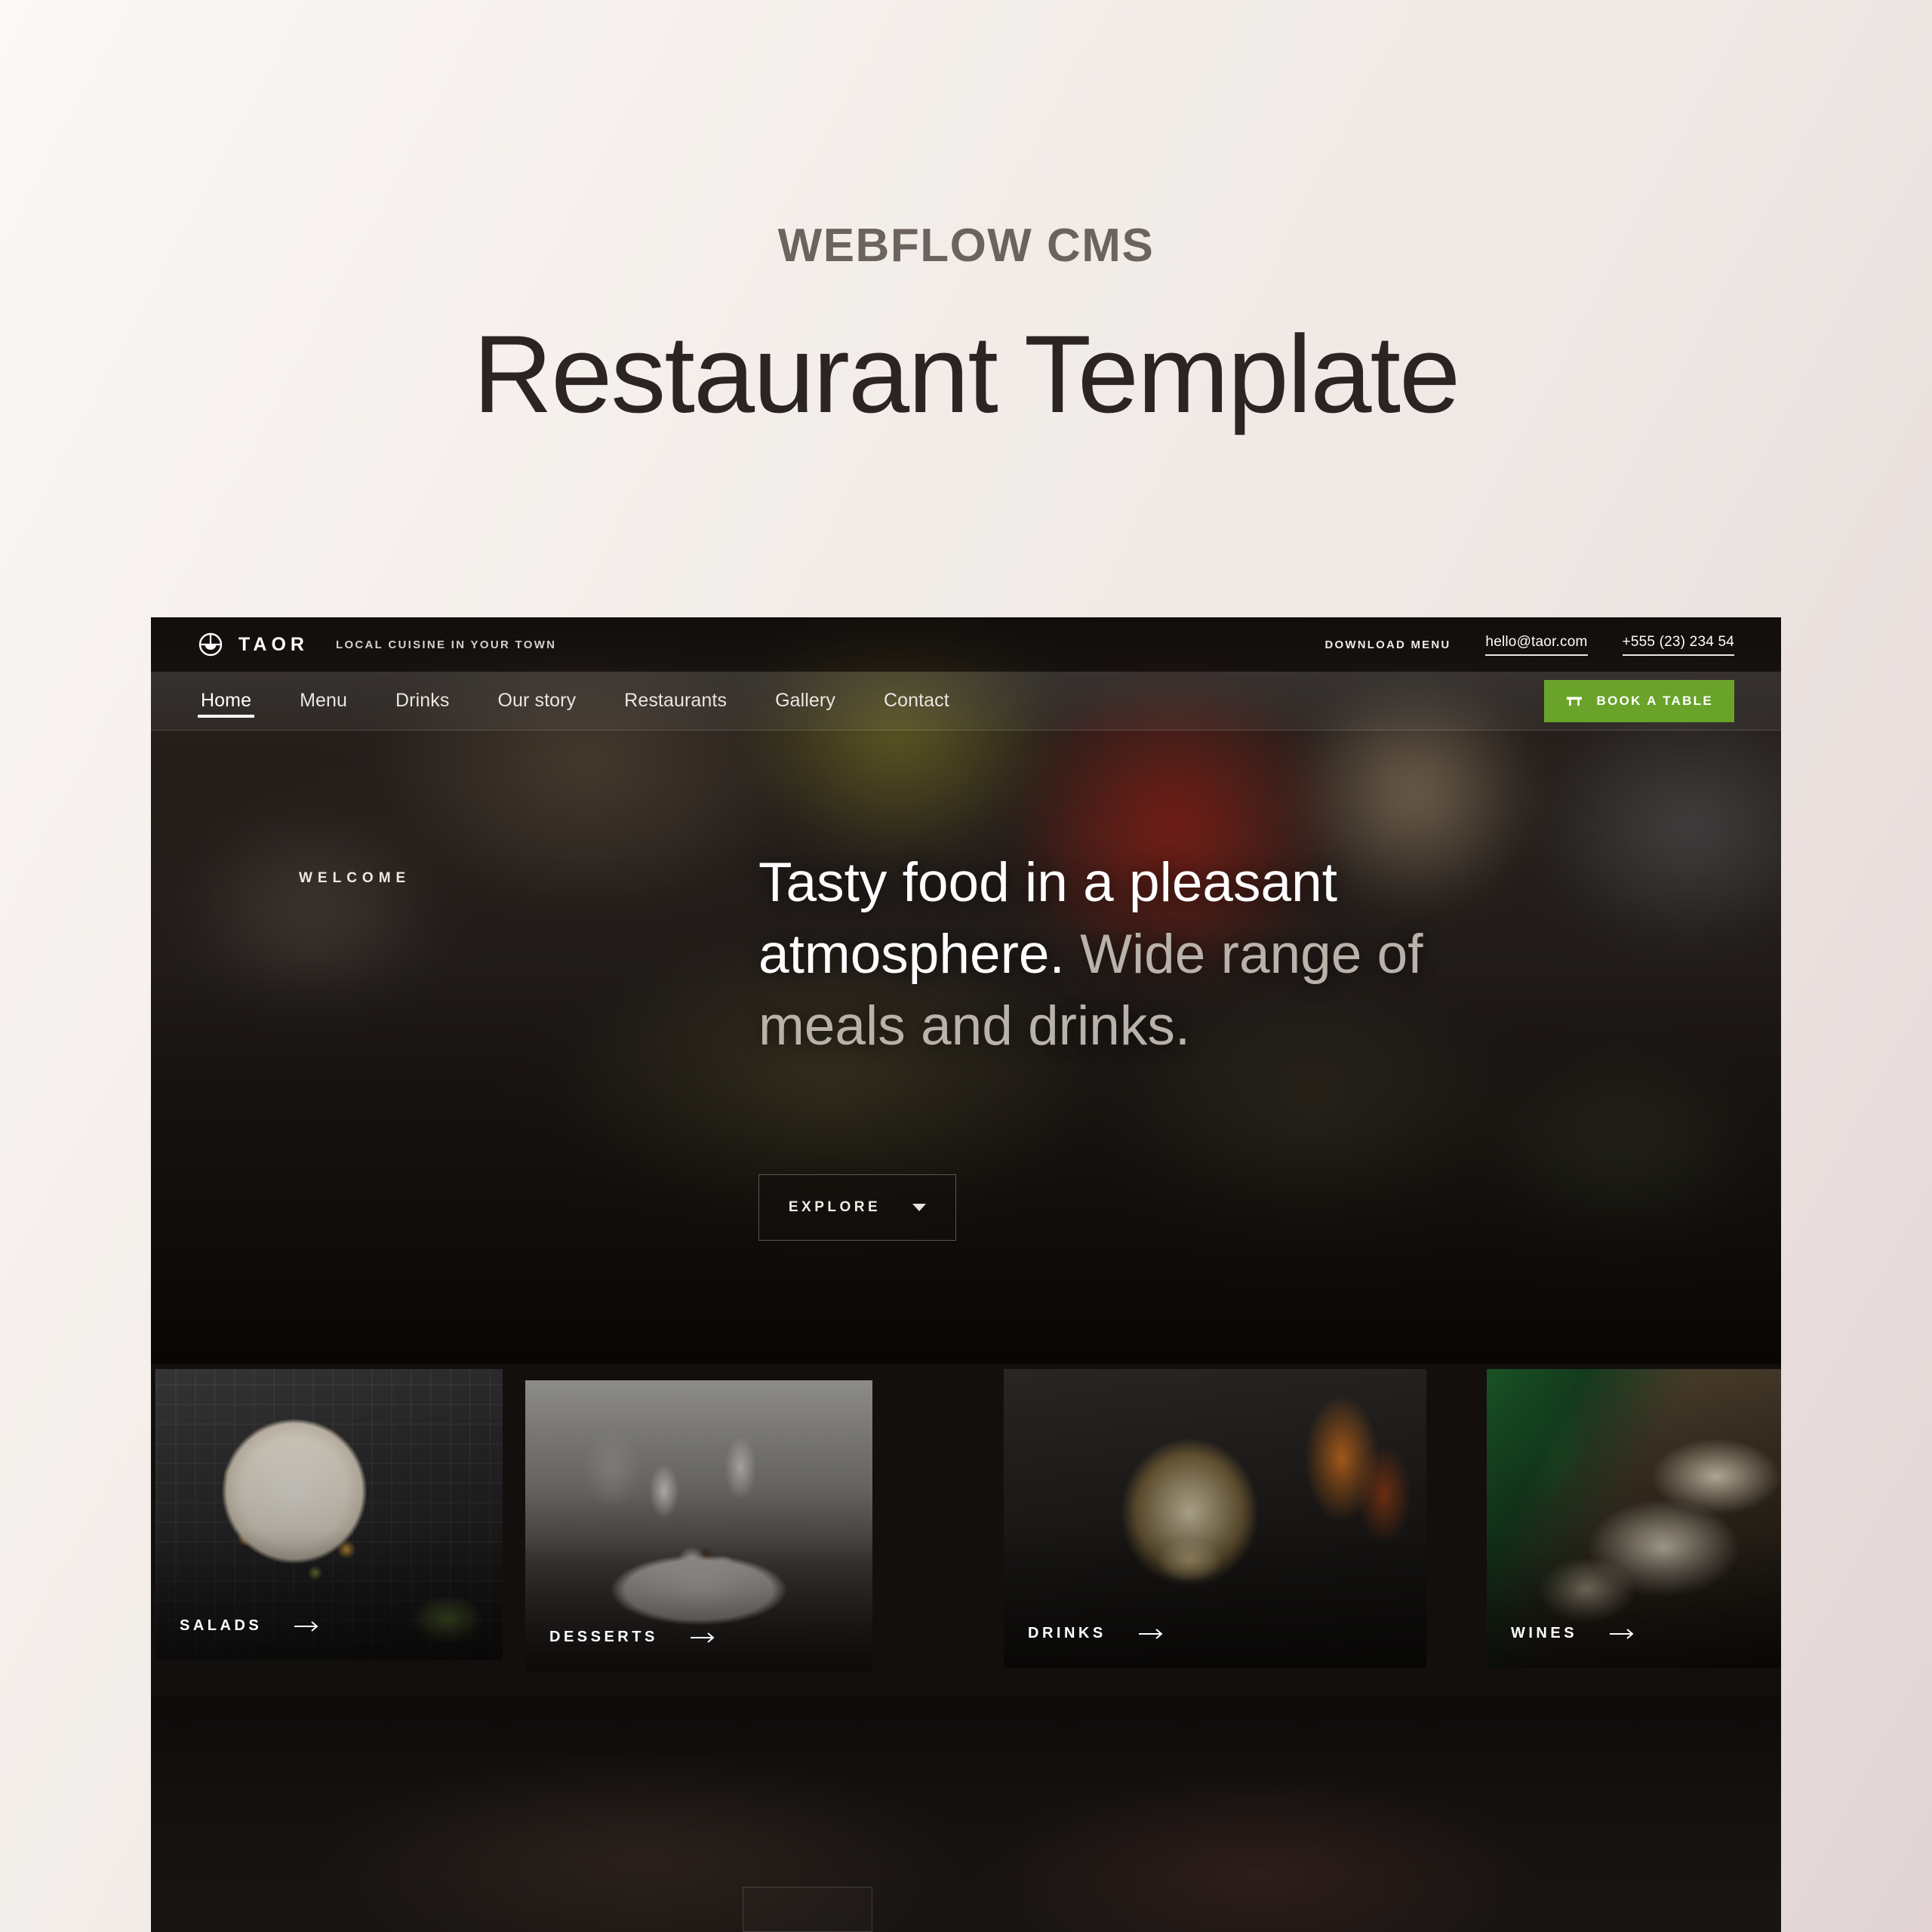 The image size is (1932, 1932). I want to click on book-a-table-button: BOOK A TABLE, so click(1638, 700).